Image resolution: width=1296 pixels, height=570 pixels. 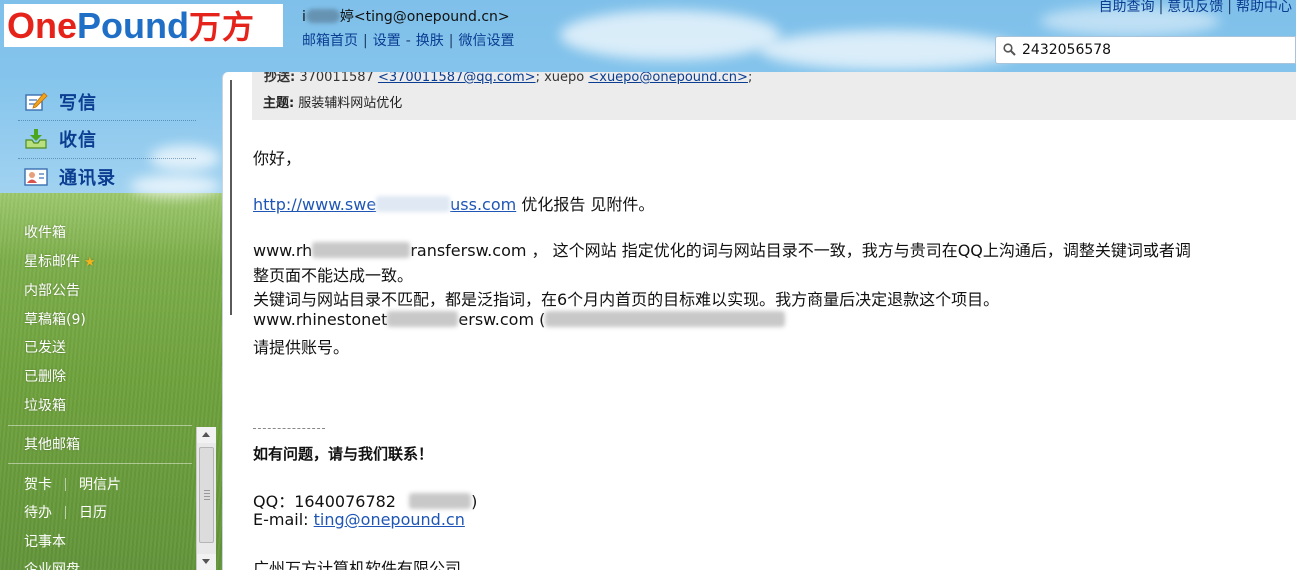 What do you see at coordinates (496, 319) in the screenshot?
I see `site-domain-2-end: ersw.com` at bounding box center [496, 319].